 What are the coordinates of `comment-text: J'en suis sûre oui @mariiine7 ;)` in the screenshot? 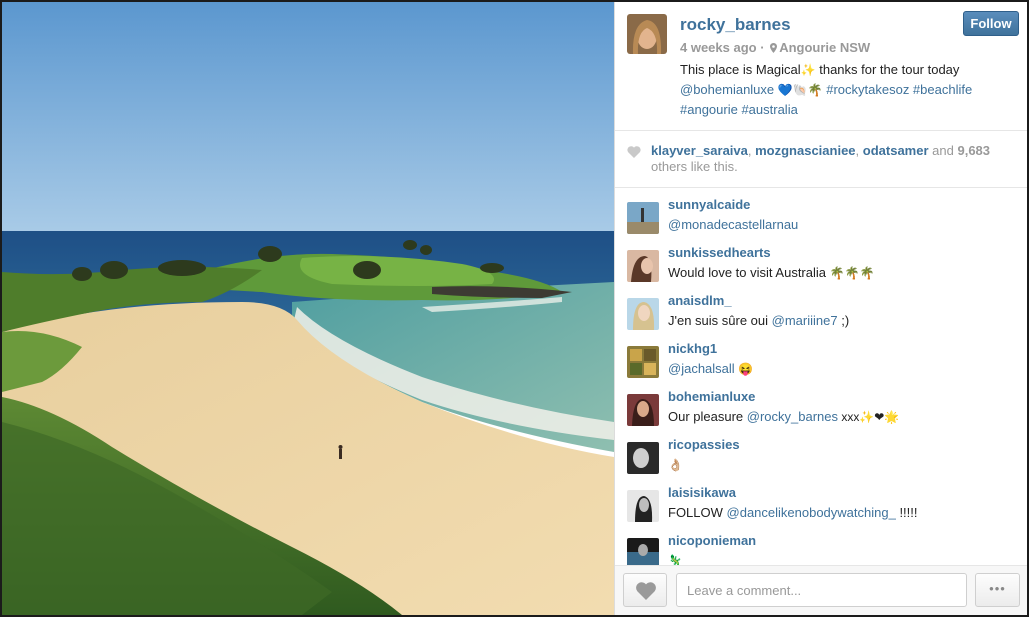 It's located at (759, 320).